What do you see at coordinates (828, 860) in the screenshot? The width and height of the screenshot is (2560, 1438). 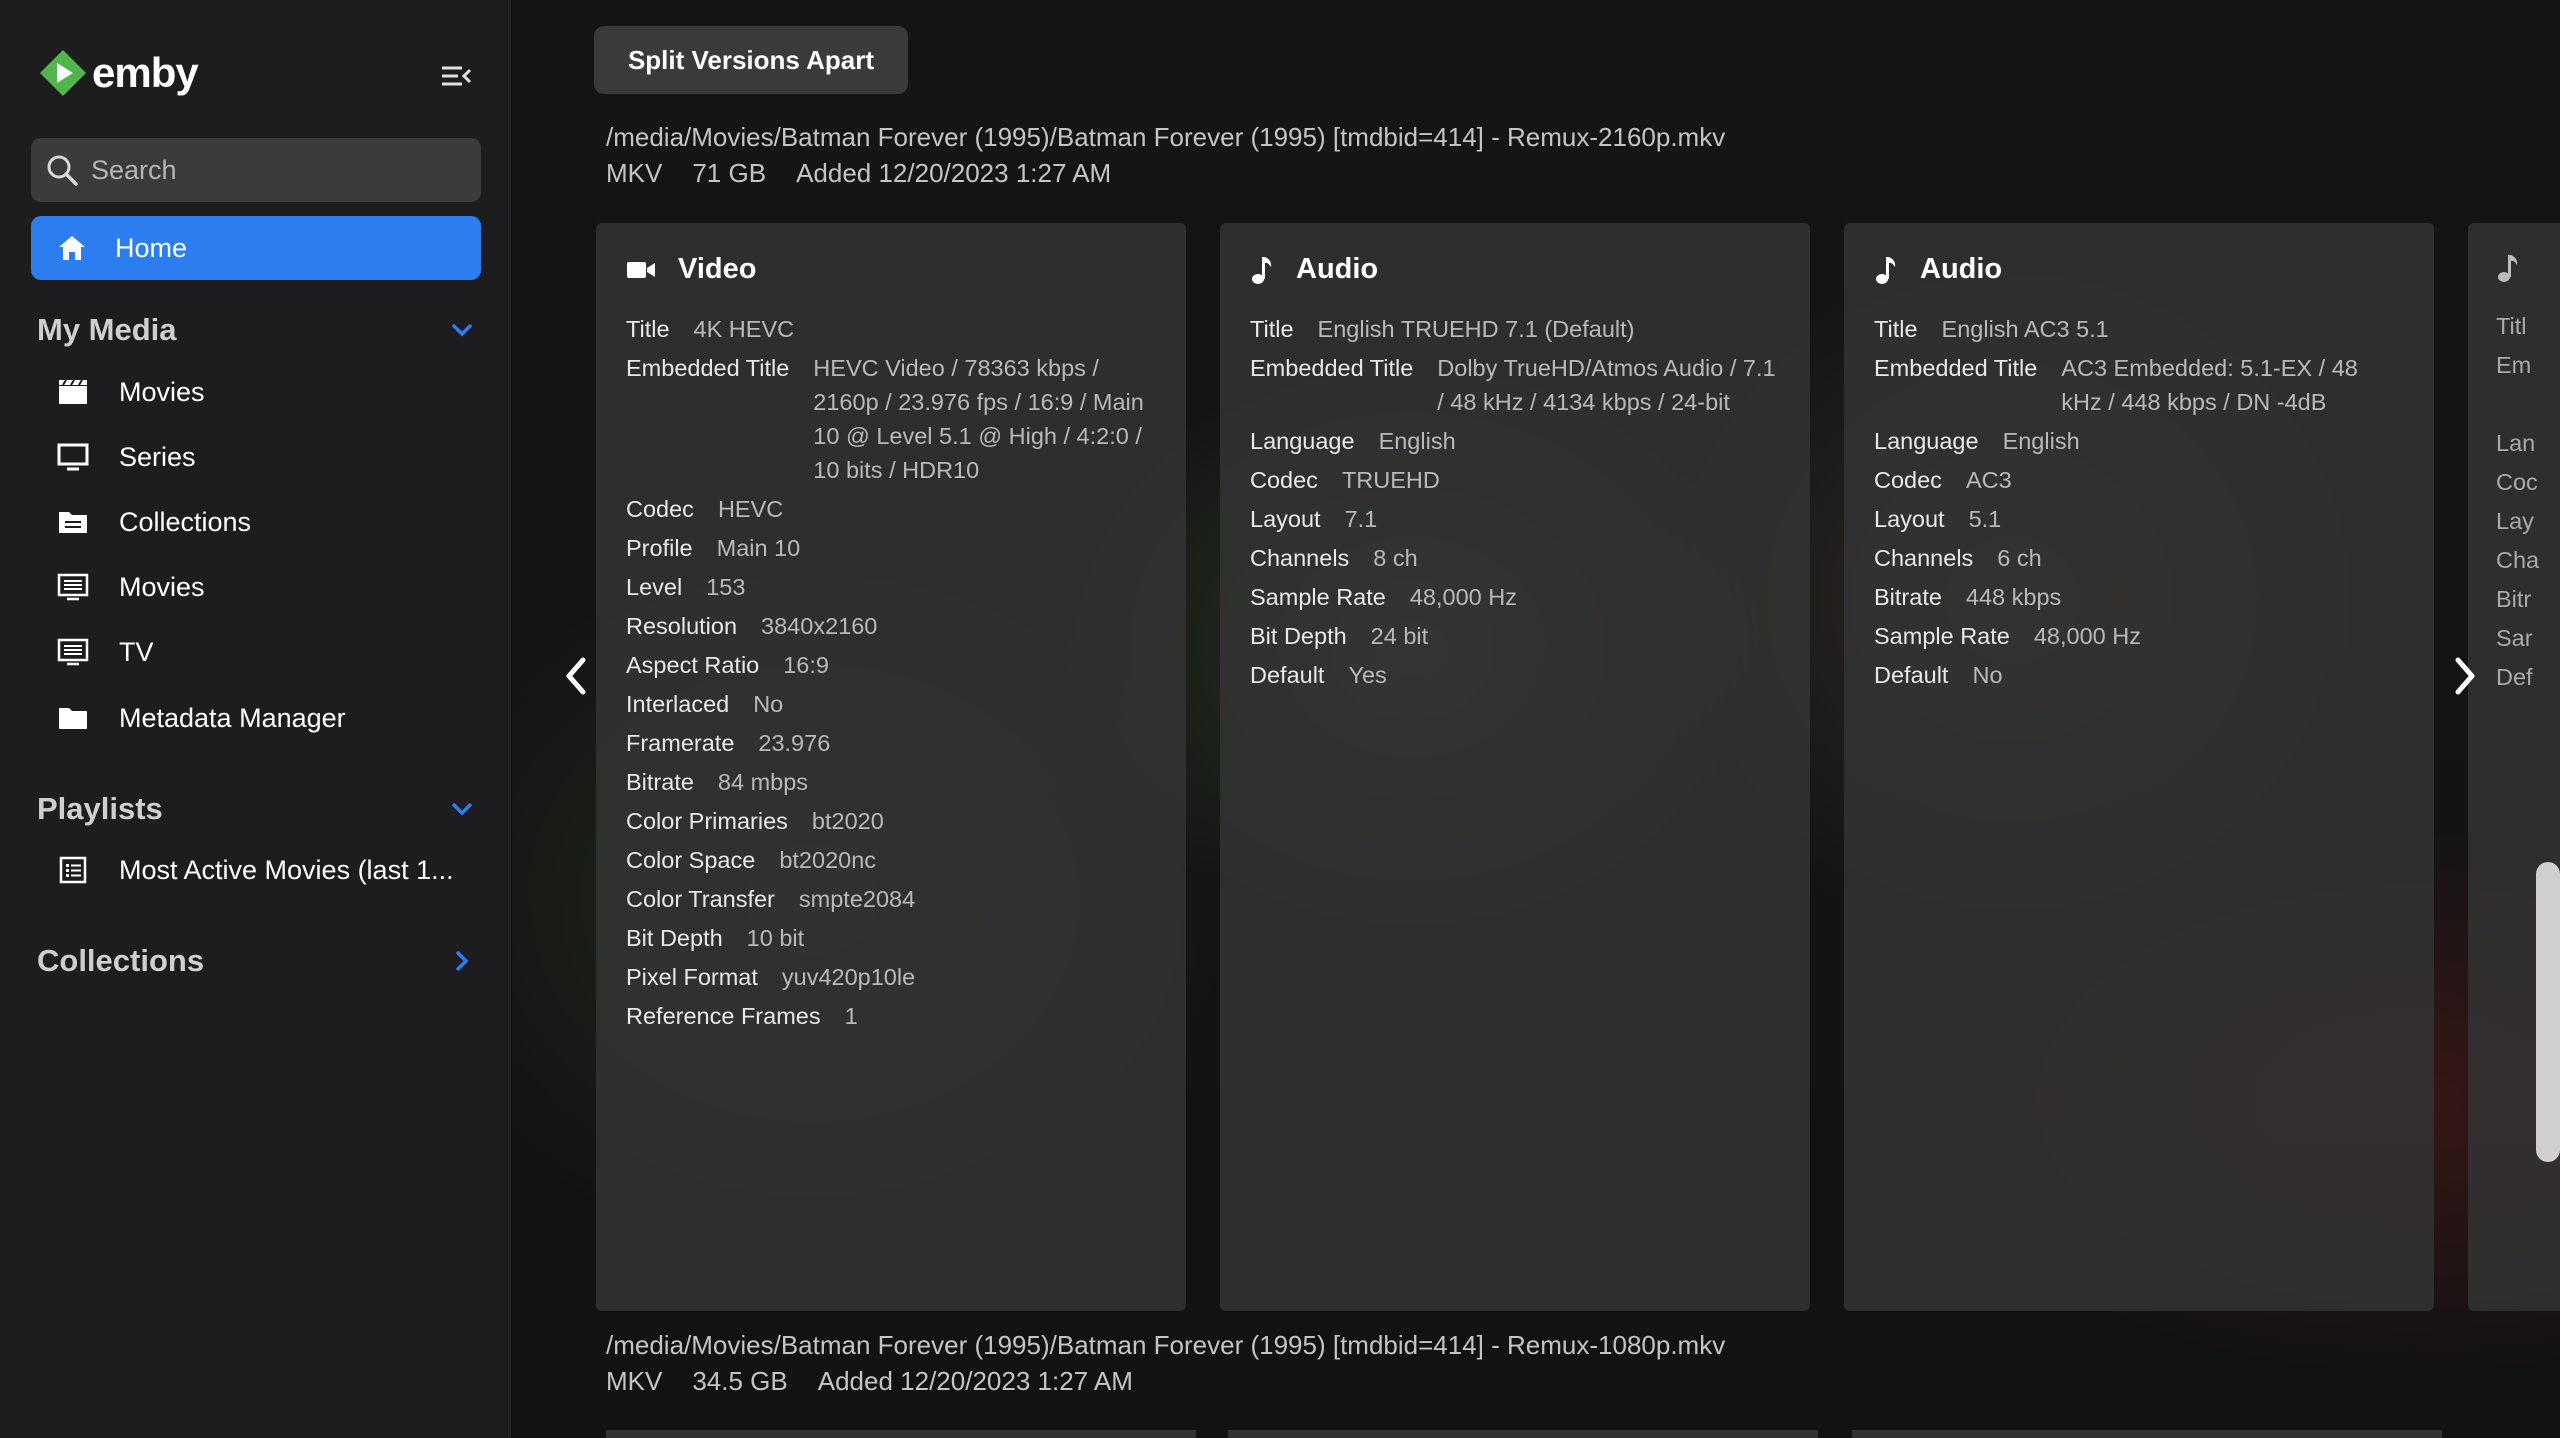 I see `row-value: bt2020nc` at bounding box center [828, 860].